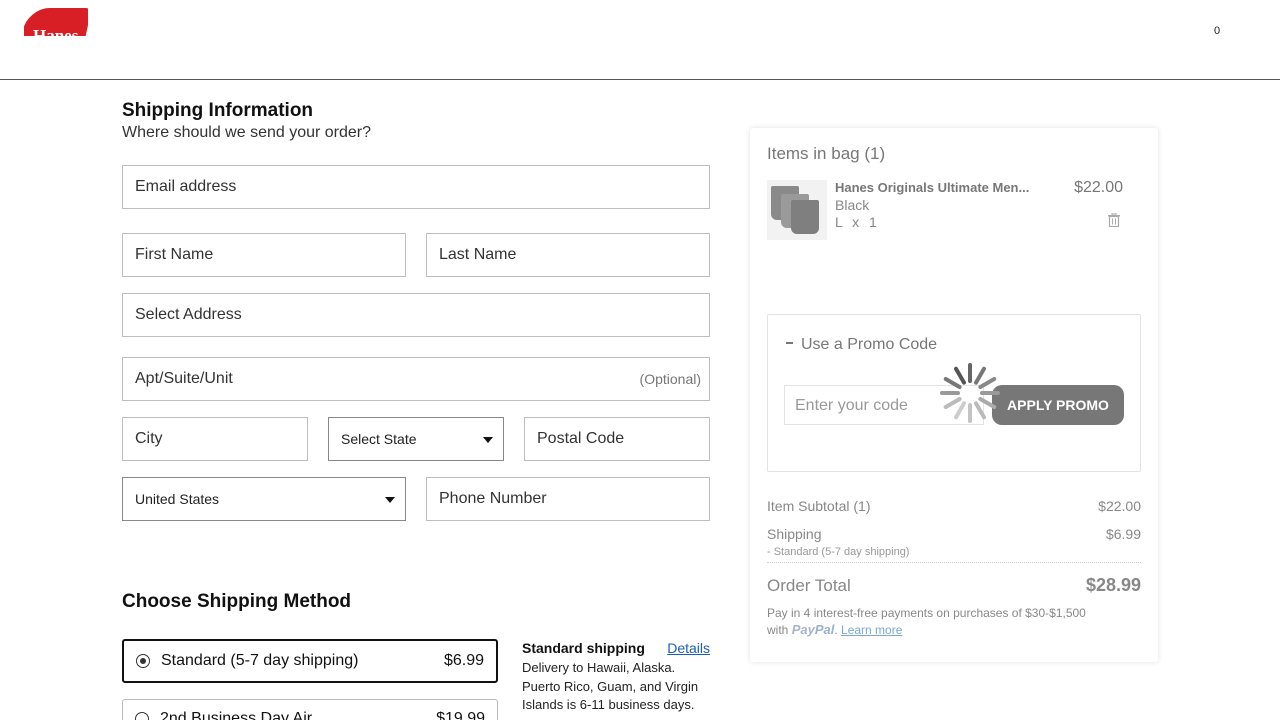 This screenshot has width=1280, height=720. I want to click on site-header: Hanes 0, so click(640, 40).